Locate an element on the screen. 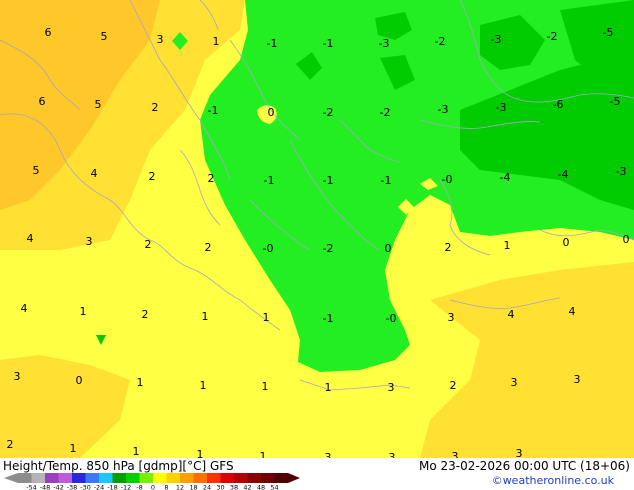  legend-tick-label: -38 is located at coordinates (72, 487).